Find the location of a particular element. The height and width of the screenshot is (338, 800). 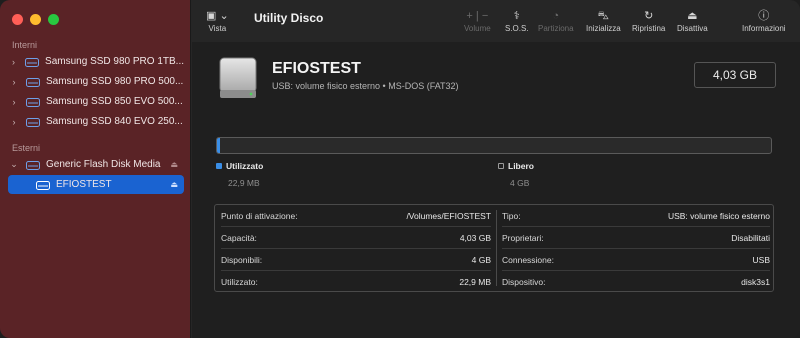

volume-name: EFIOSTEST is located at coordinates (316, 68).